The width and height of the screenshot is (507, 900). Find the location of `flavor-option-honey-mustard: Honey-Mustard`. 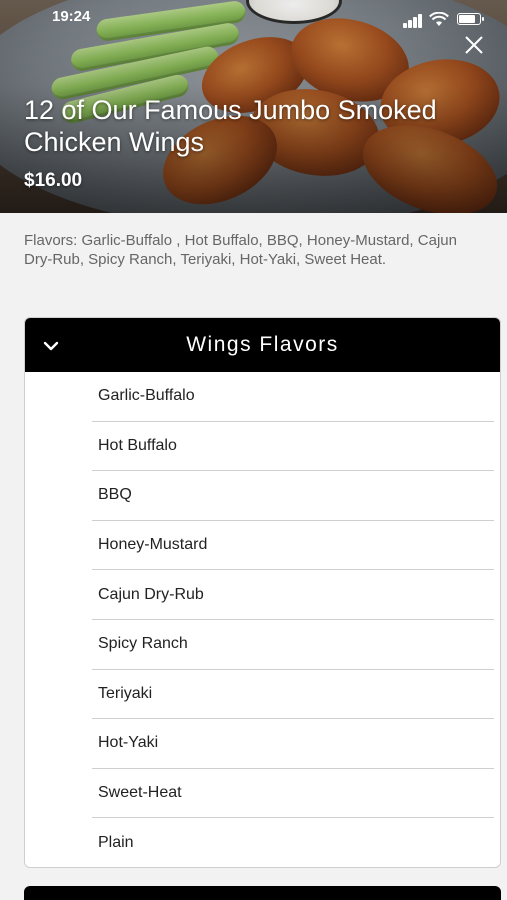

flavor-option-honey-mustard: Honey-Mustard is located at coordinates (293, 546).